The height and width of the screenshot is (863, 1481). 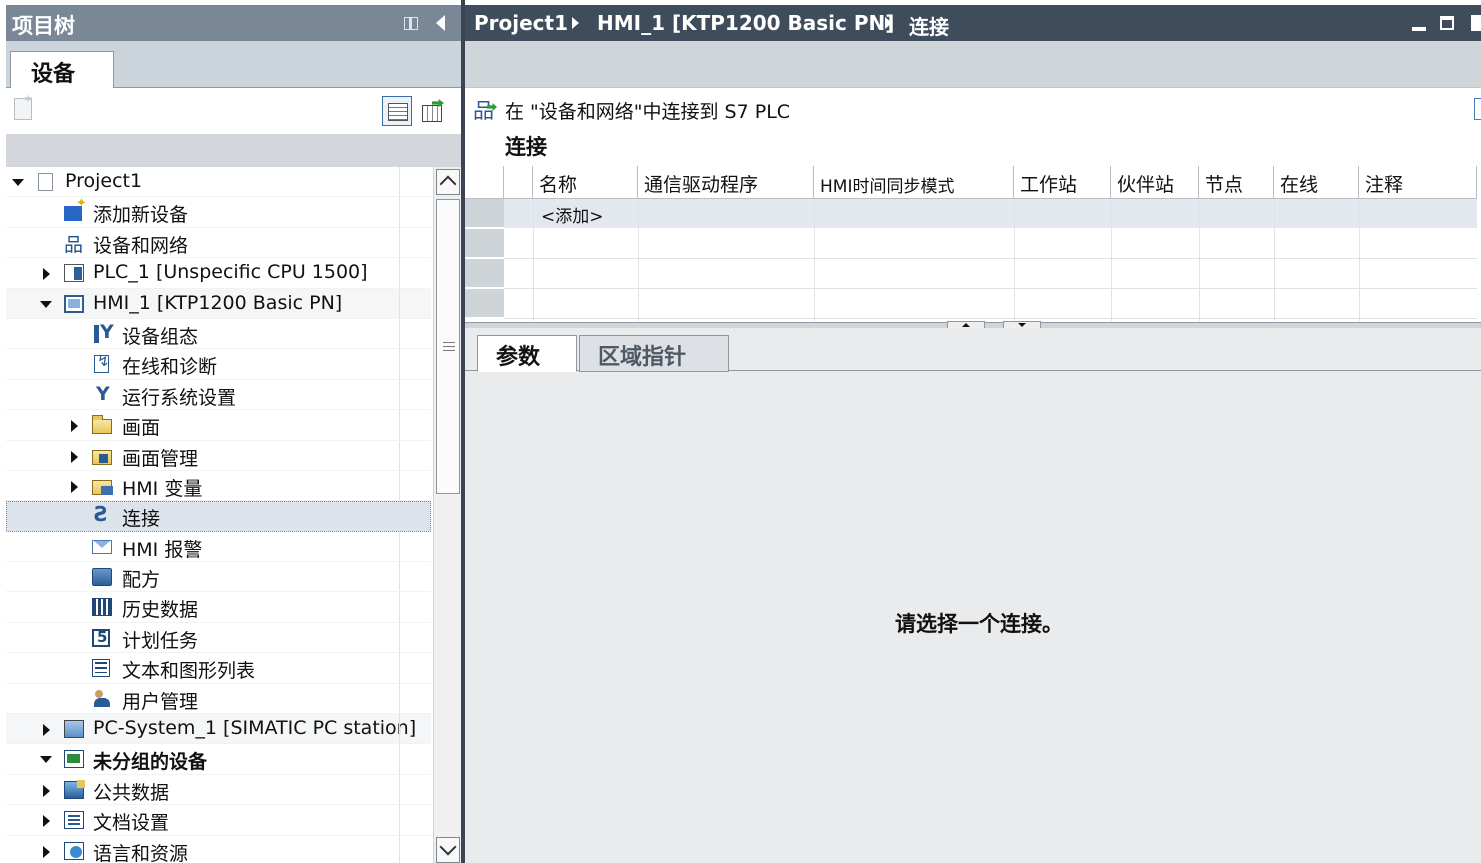 What do you see at coordinates (189, 671) in the screenshot?
I see `tree-item-label: 文本和图形列表` at bounding box center [189, 671].